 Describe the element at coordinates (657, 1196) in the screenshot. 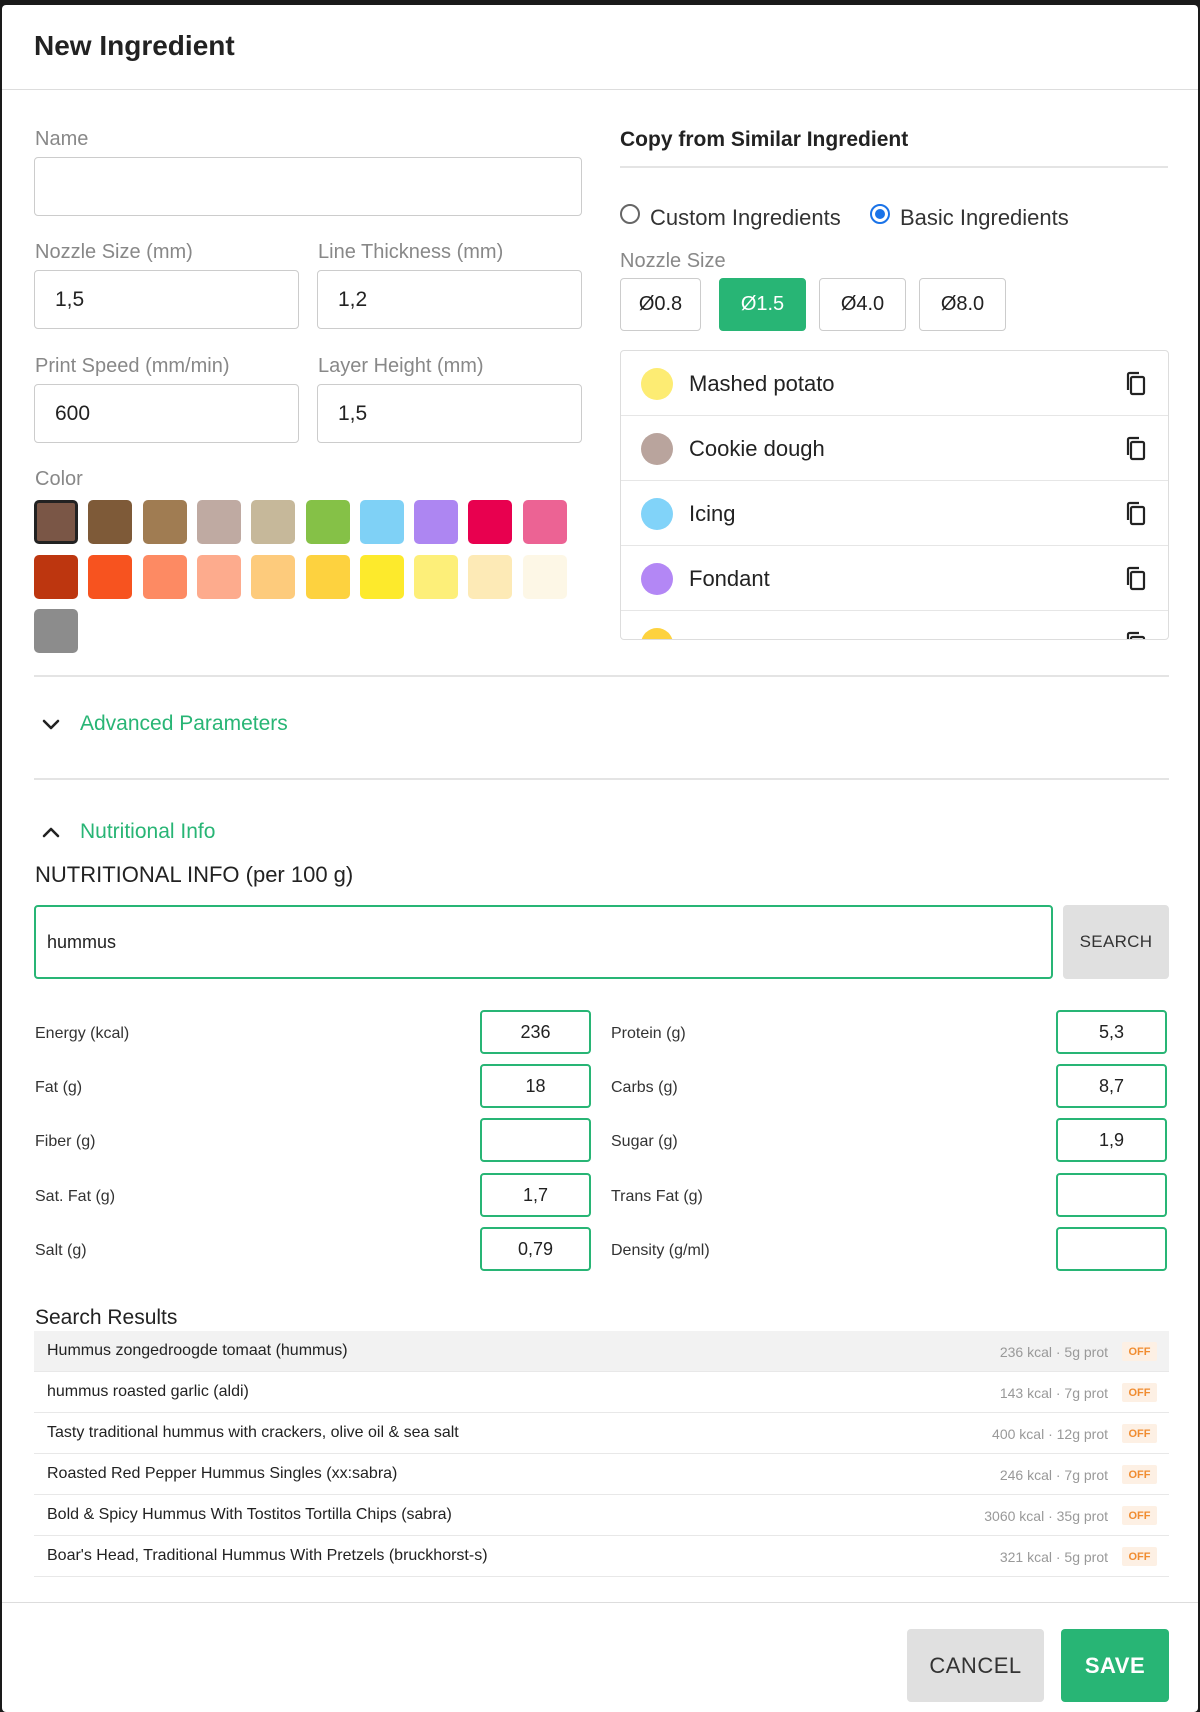

I see `trans-fat-label: Trans Fat (g)` at that location.